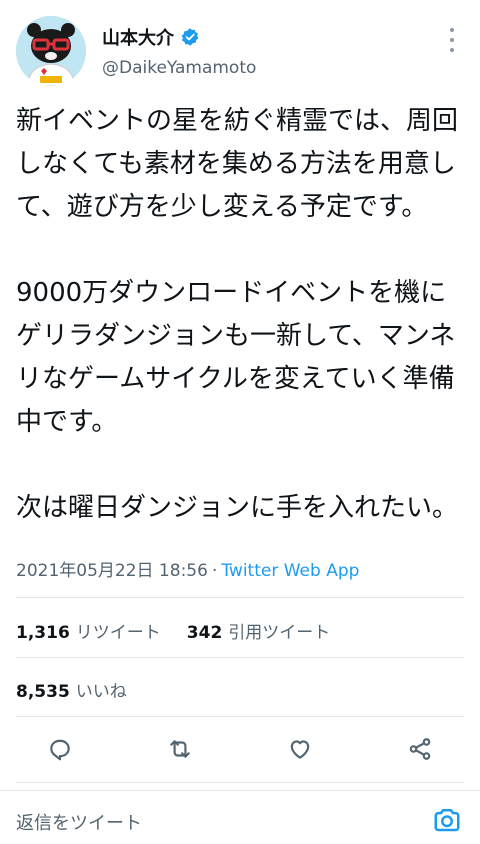  I want to click on quotes-label: 引用ツイート, so click(279, 633).